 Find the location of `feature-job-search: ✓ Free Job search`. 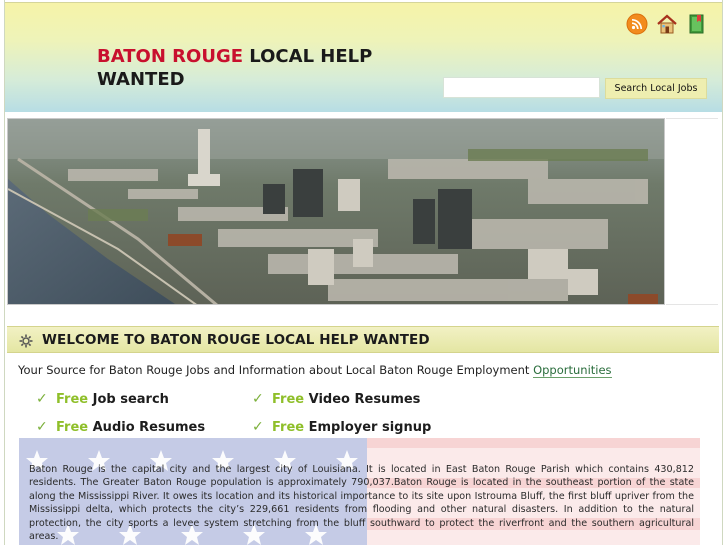

feature-job-search: ✓ Free Job search is located at coordinates (102, 399).